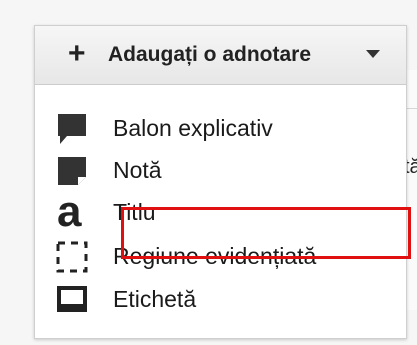  What do you see at coordinates (193, 128) in the screenshot?
I see `menu-item-label: Balon explicativ` at bounding box center [193, 128].